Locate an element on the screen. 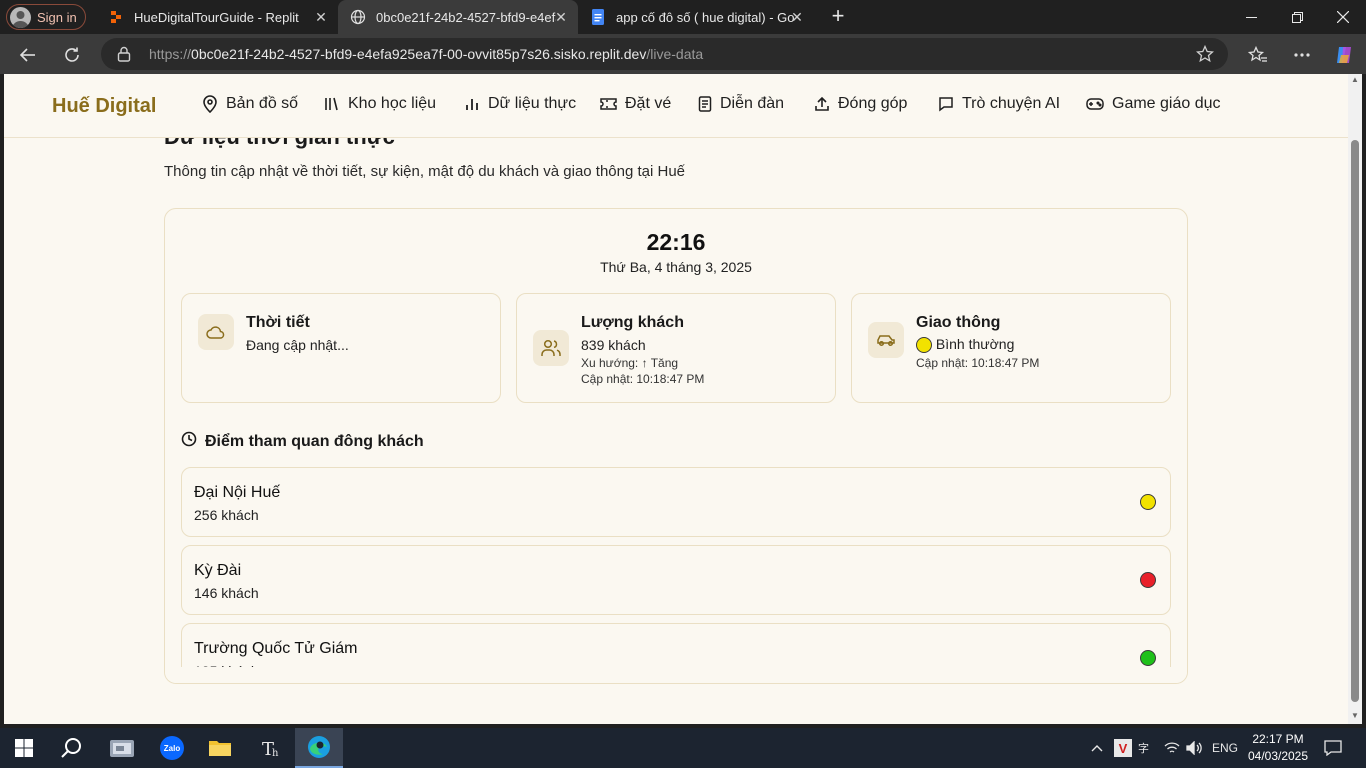  new-tab-button: + is located at coordinates (838, 16).